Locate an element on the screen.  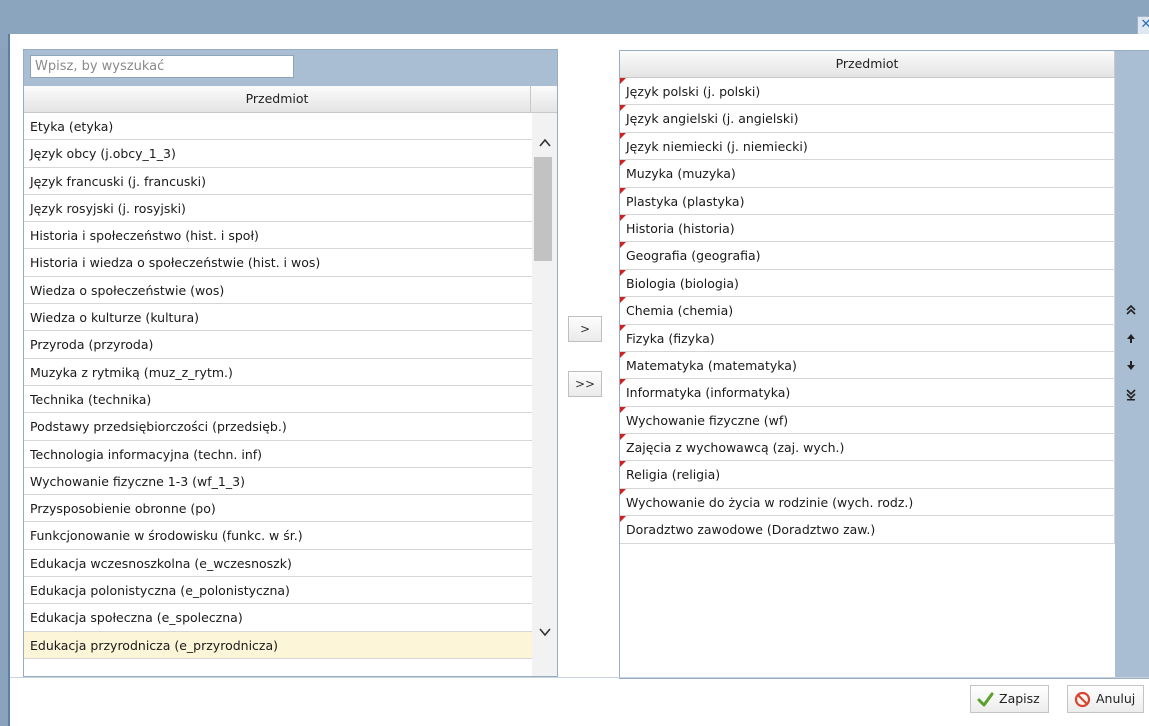
cancel-button: Anuluj is located at coordinates (1106, 699).